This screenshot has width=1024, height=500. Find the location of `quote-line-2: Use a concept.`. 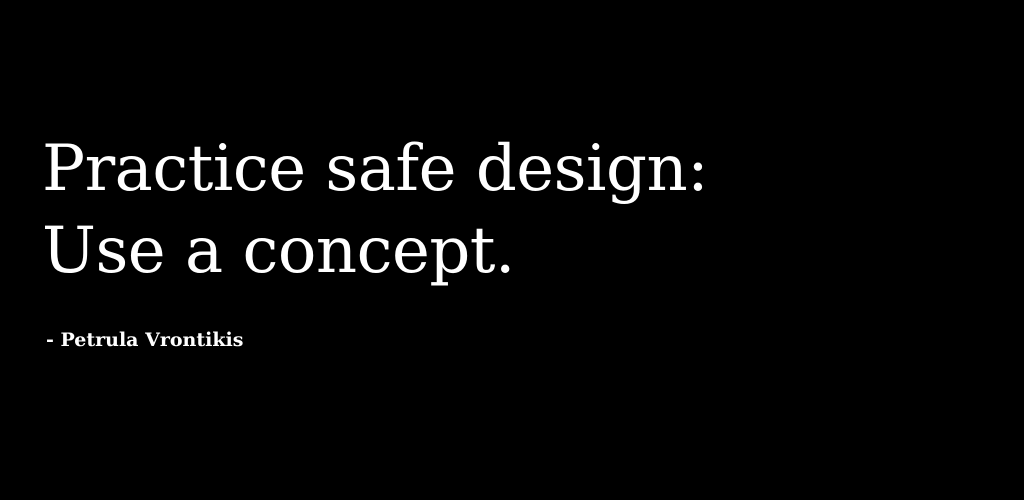

quote-line-2: Use a concept. is located at coordinates (278, 251).